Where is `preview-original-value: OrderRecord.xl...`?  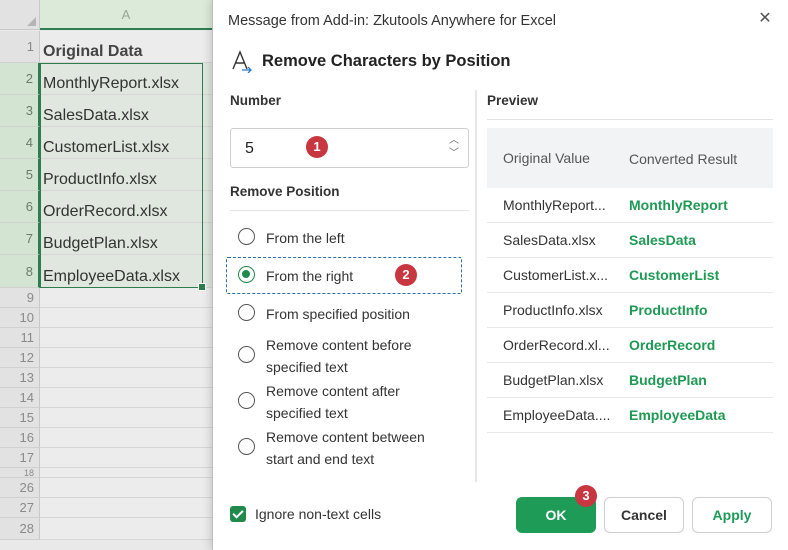
preview-original-value: OrderRecord.xl... is located at coordinates (556, 345).